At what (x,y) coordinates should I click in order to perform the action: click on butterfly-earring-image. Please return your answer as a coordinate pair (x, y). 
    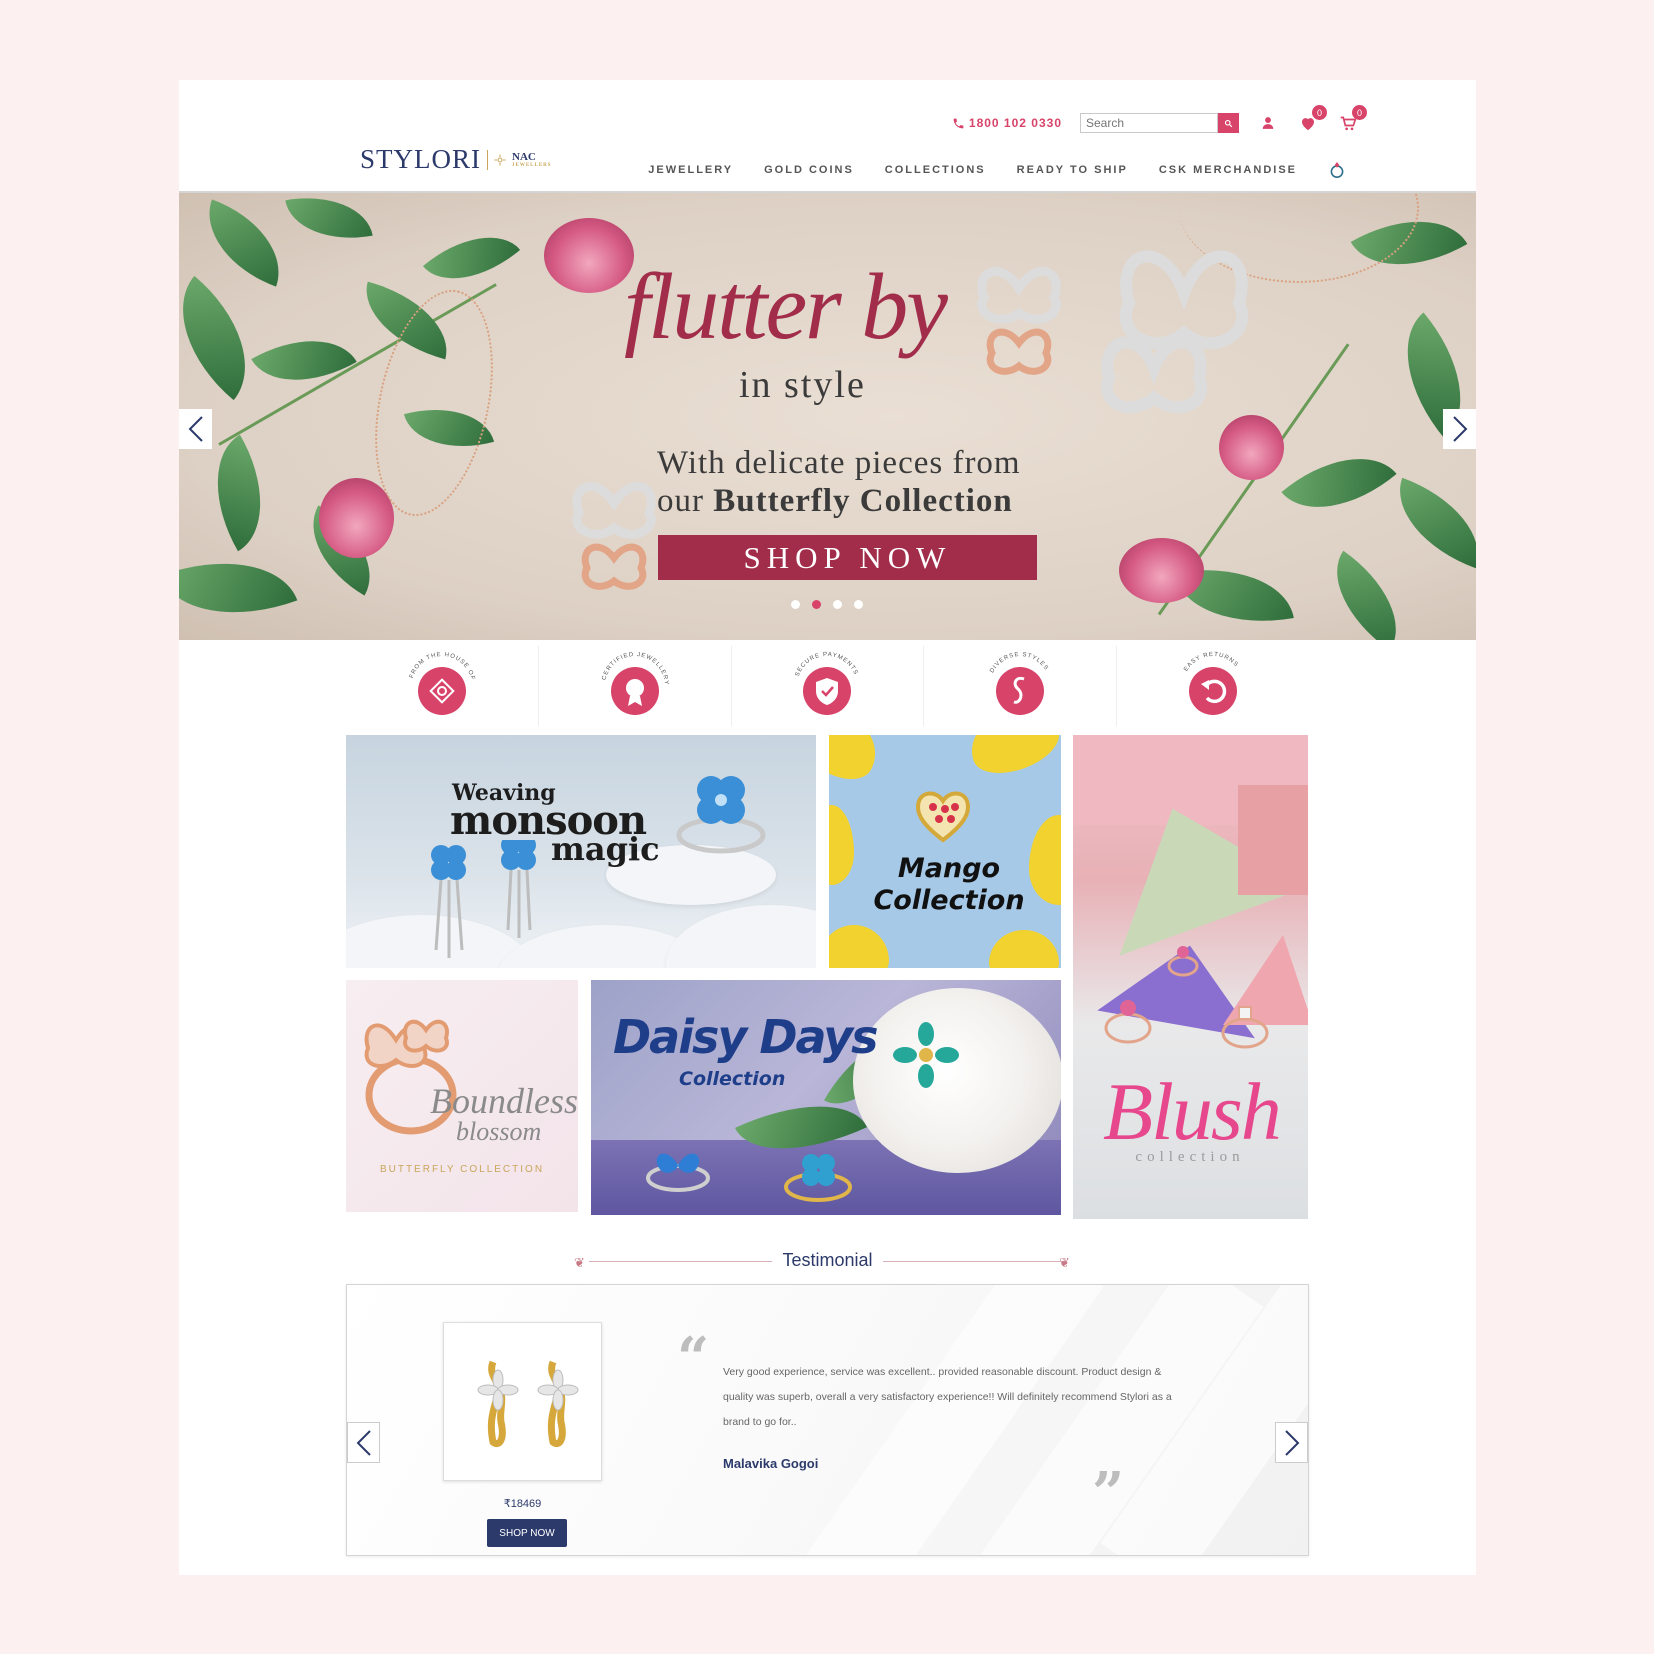
    Looking at the image, I should click on (1019, 320).